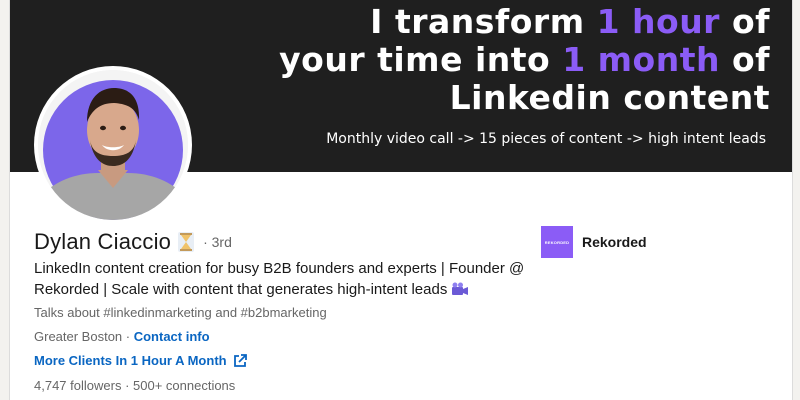  I want to click on banner-headline-line-2: your time into 1 month of, so click(524, 59).